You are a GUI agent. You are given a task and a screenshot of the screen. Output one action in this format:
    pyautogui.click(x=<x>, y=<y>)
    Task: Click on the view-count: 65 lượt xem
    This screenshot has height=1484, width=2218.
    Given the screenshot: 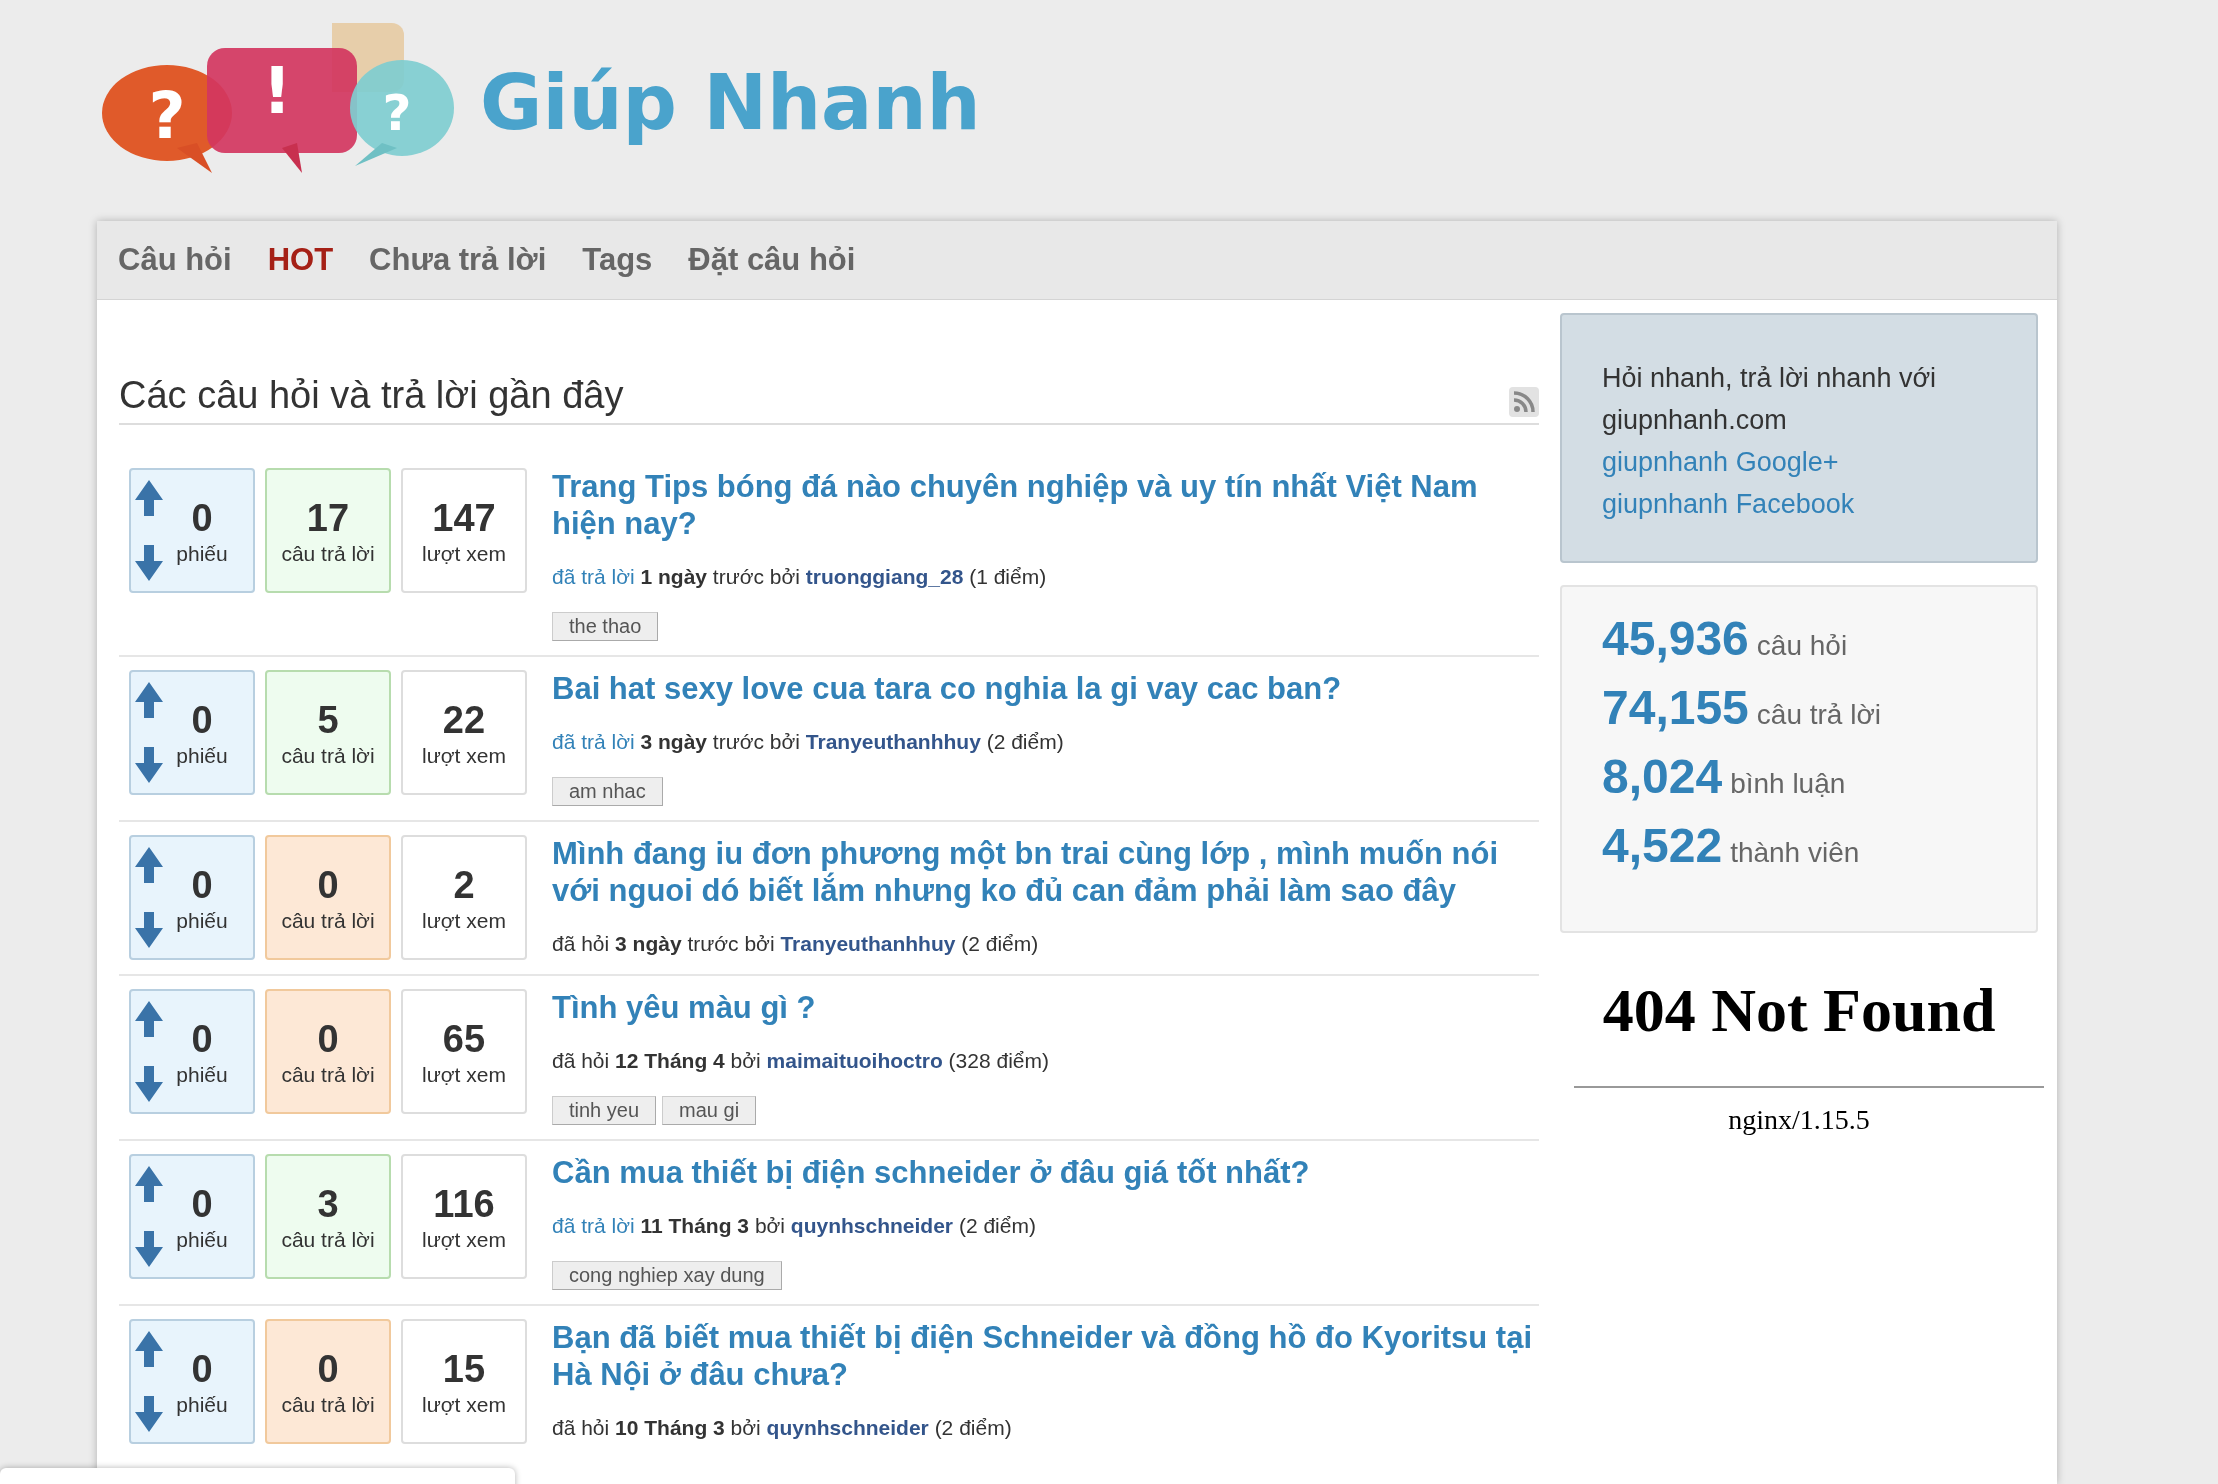 What is the action you would take?
    pyautogui.click(x=464, y=1051)
    